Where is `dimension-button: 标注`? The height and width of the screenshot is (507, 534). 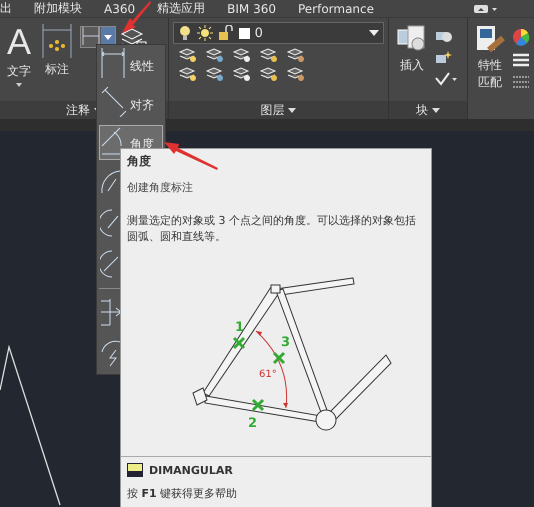 dimension-button: 标注 is located at coordinates (57, 61).